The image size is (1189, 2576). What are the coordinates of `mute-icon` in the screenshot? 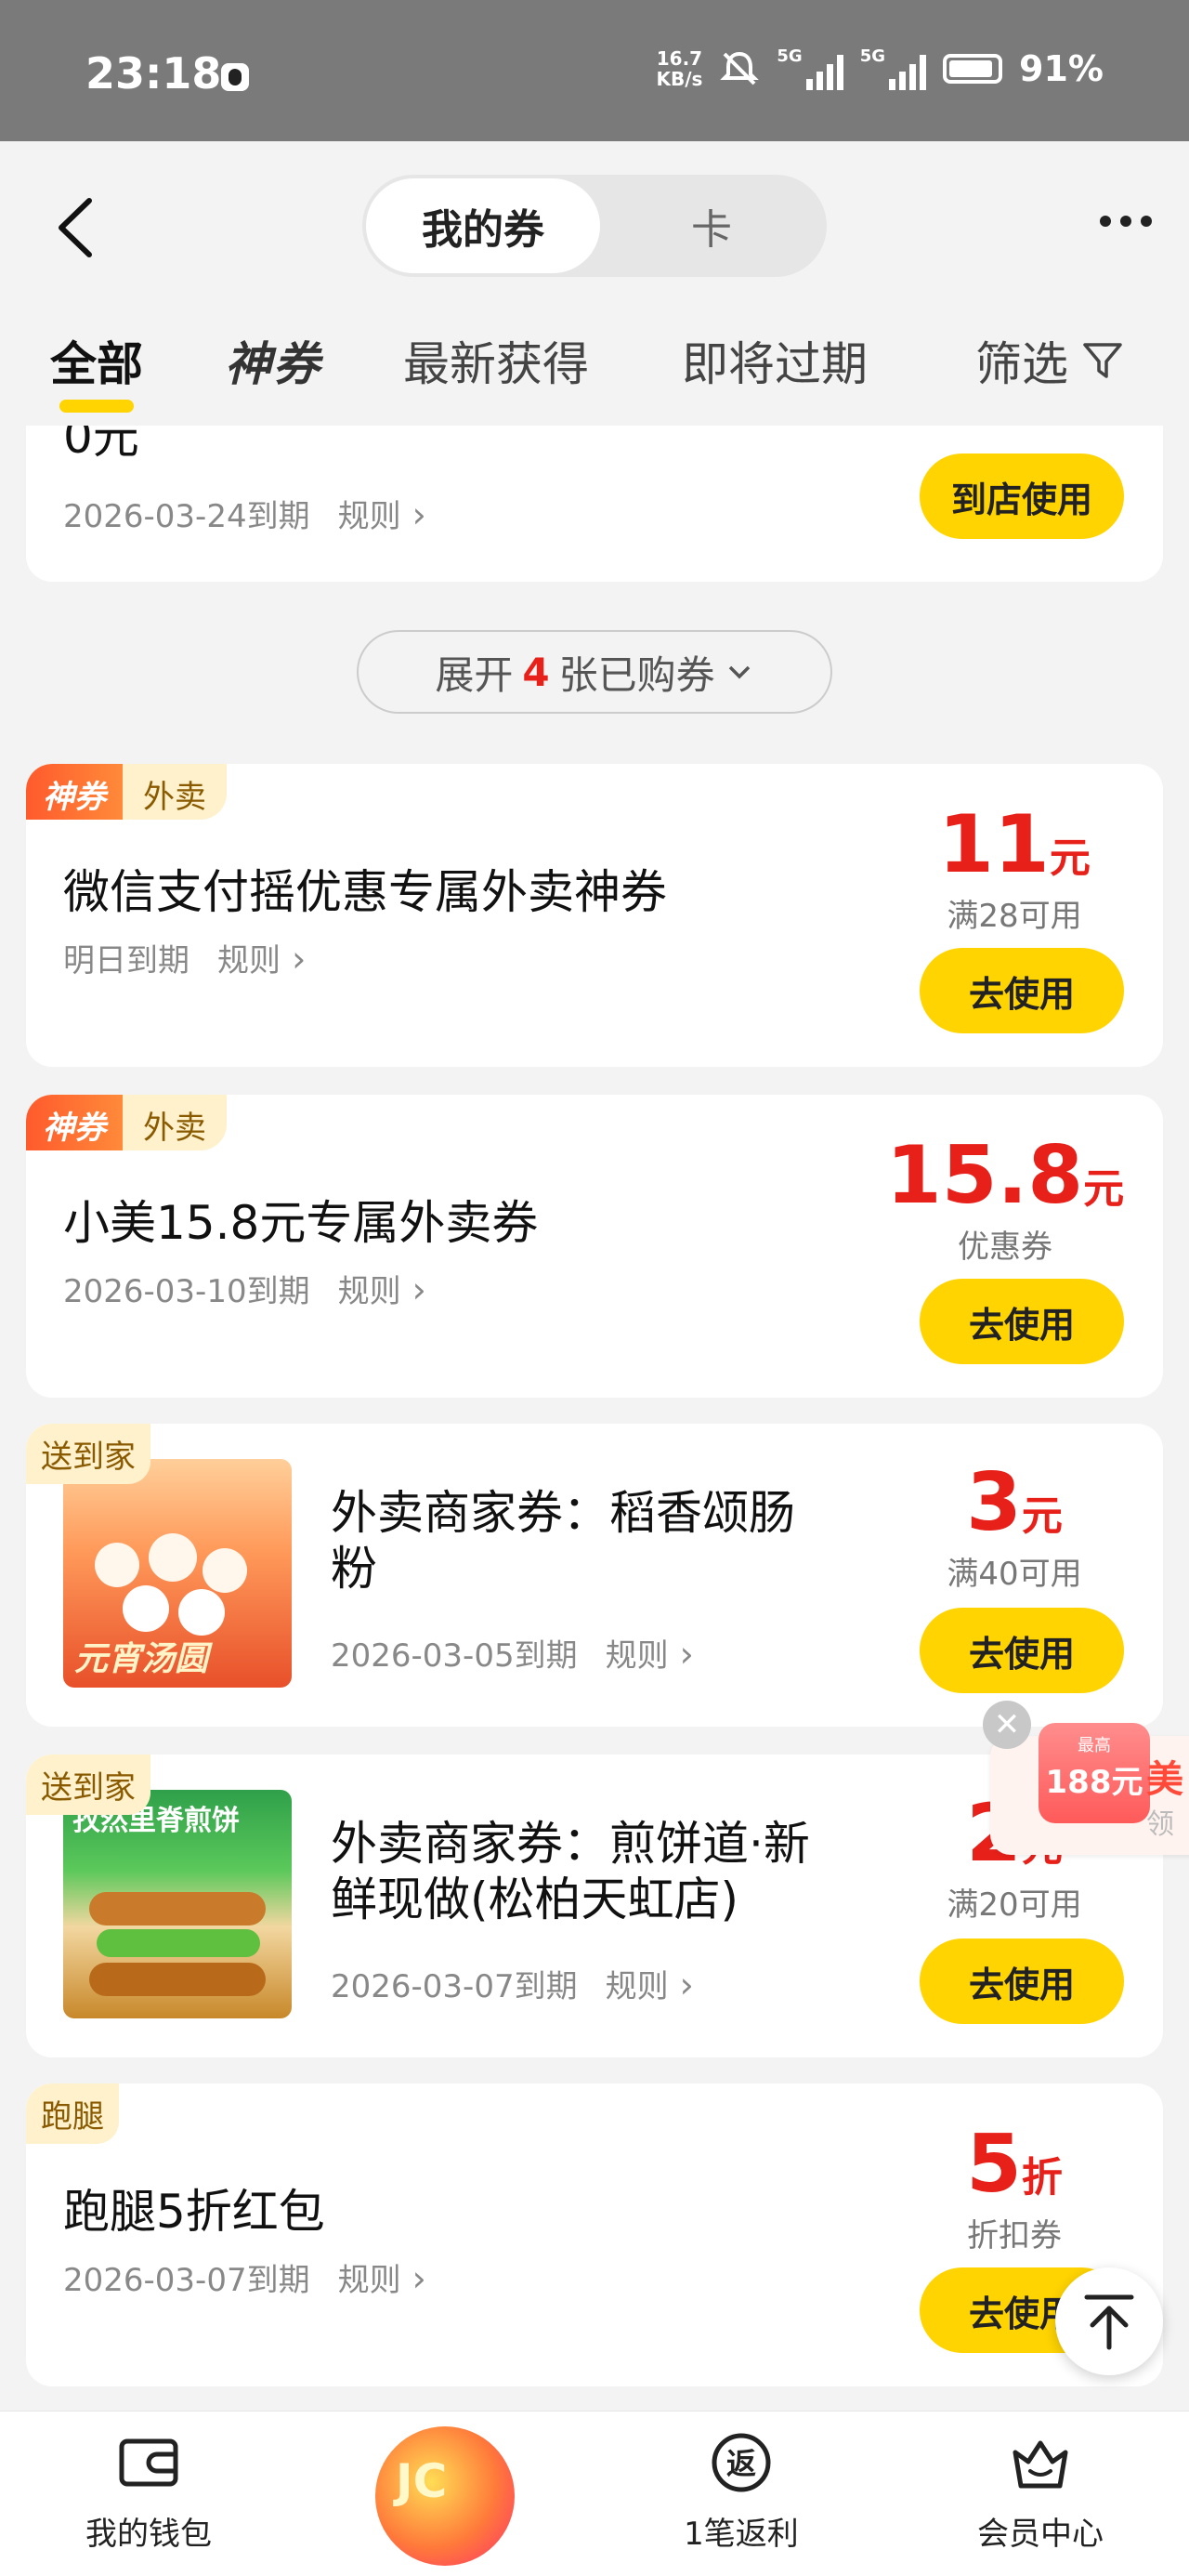 It's located at (740, 68).